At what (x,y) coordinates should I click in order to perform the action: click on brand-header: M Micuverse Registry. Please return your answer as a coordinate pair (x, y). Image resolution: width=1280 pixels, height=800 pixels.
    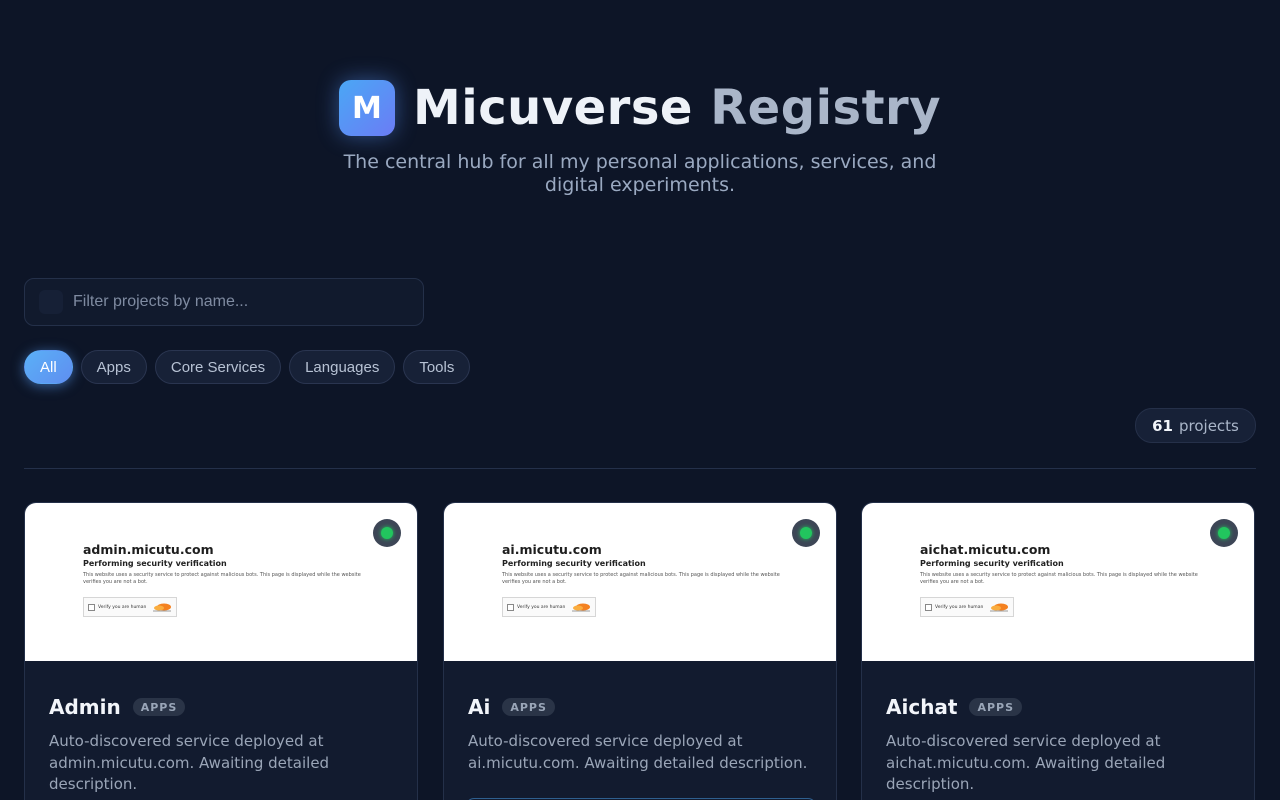
    Looking at the image, I should click on (640, 108).